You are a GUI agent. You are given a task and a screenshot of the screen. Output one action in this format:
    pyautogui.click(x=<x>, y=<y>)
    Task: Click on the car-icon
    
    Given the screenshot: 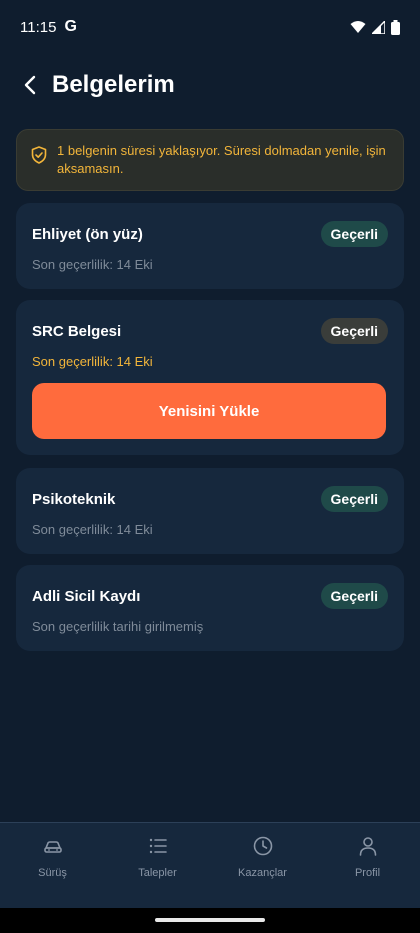 What is the action you would take?
    pyautogui.click(x=52, y=847)
    